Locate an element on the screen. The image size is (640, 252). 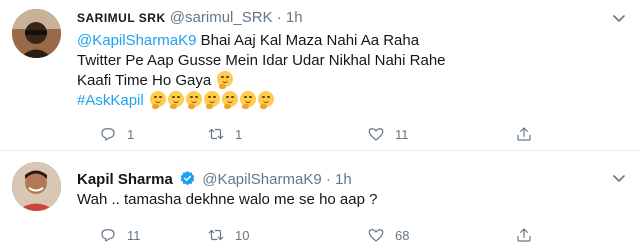
tweet-header: SARIMUL SRK @sarimul_SRK · 1h is located at coordinates (190, 17).